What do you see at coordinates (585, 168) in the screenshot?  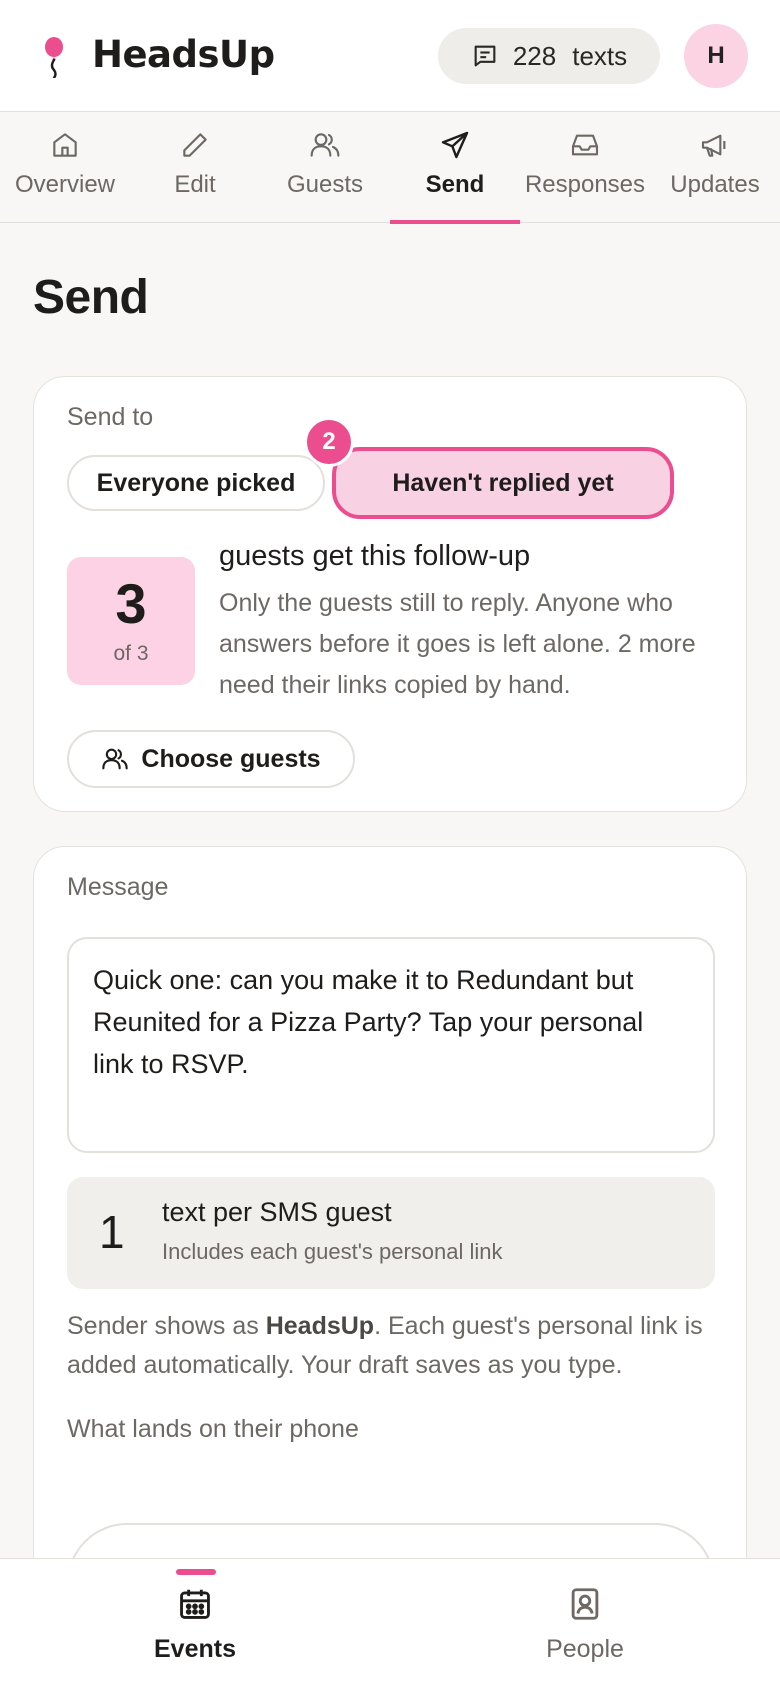 I see `tab-responses: Responses` at bounding box center [585, 168].